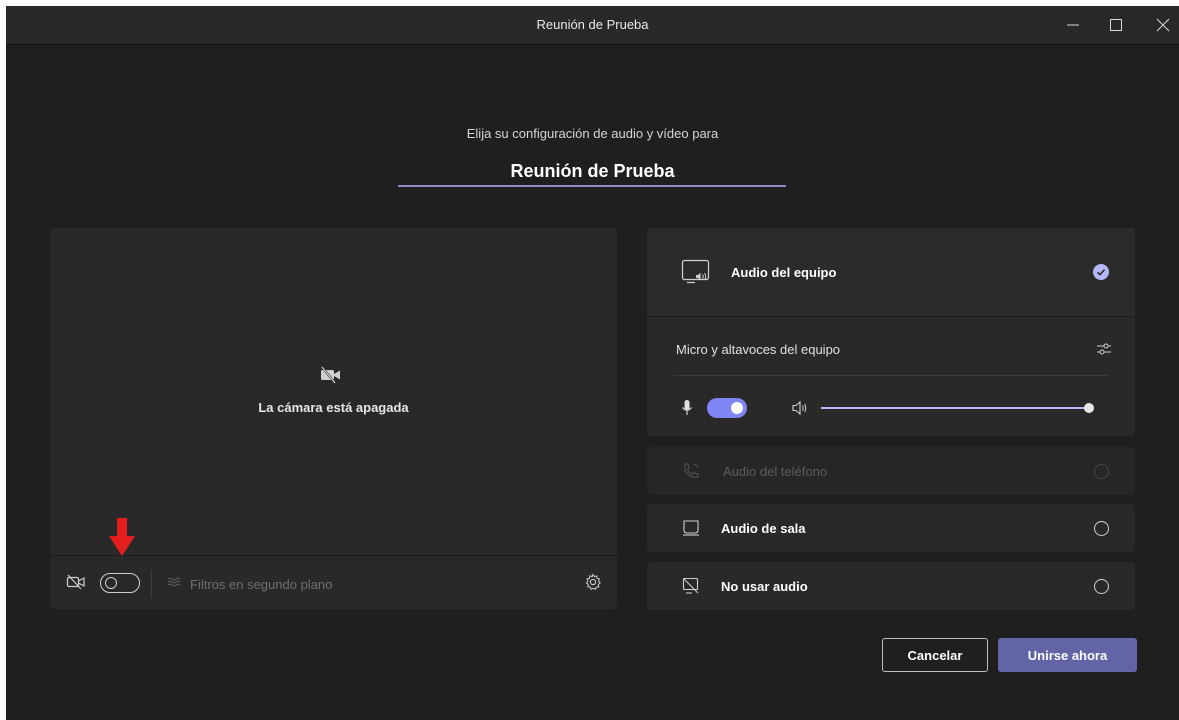 This screenshot has width=1179, height=720. What do you see at coordinates (696, 272) in the screenshot?
I see `computer-audio-icon` at bounding box center [696, 272].